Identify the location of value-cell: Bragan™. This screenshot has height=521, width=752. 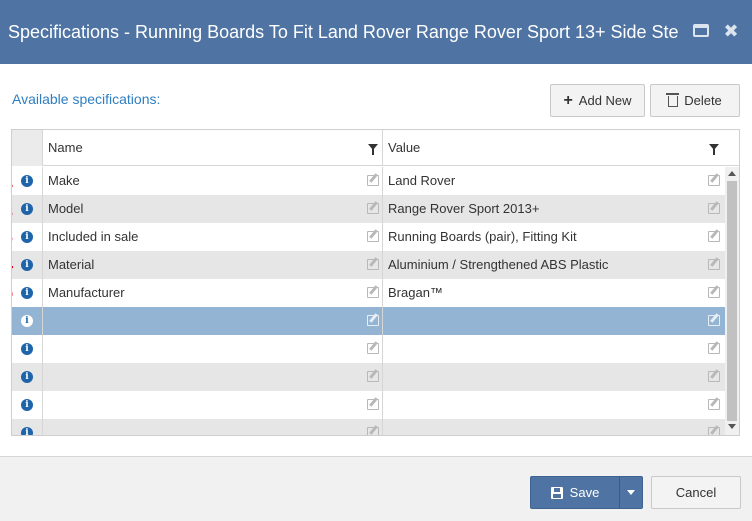
(553, 293).